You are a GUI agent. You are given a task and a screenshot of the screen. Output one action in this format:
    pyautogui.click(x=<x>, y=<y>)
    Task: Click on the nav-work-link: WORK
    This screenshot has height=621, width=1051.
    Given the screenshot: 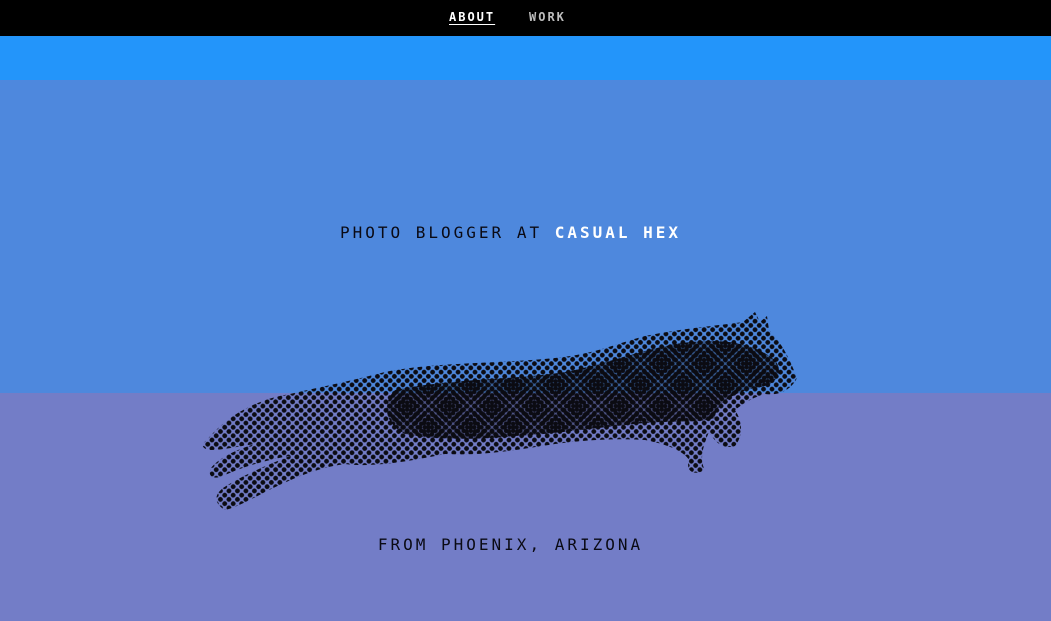 What is the action you would take?
    pyautogui.click(x=547, y=17)
    